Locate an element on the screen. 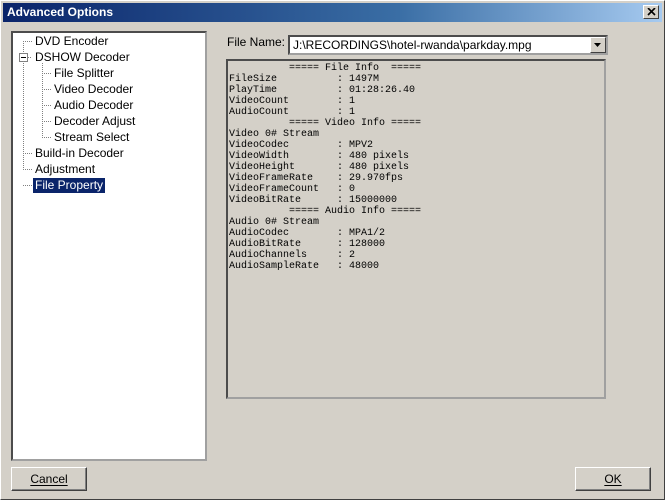 Image resolution: width=665 pixels, height=500 pixels. tree-item-file-splitter: File Splitter is located at coordinates (84, 73).